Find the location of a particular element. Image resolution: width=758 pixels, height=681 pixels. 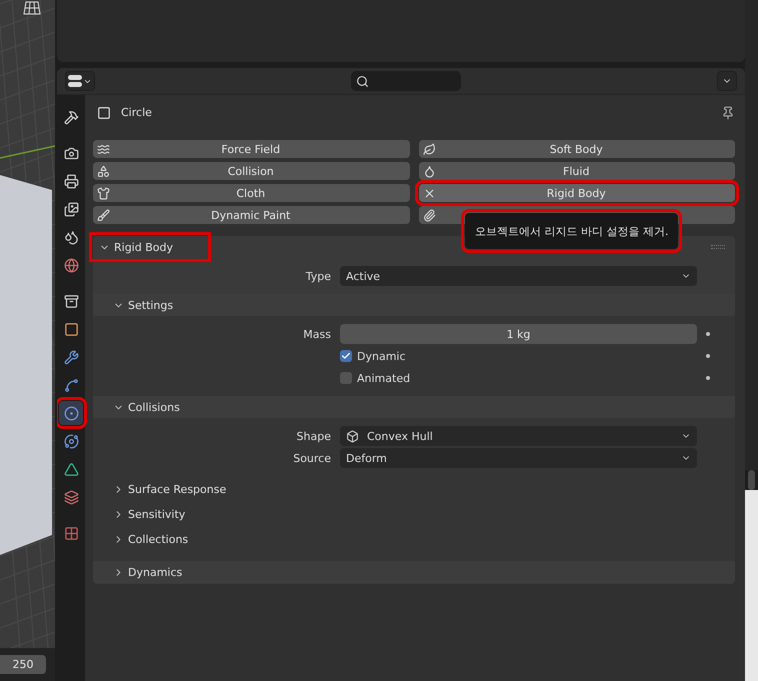

cube-icon is located at coordinates (352, 436).